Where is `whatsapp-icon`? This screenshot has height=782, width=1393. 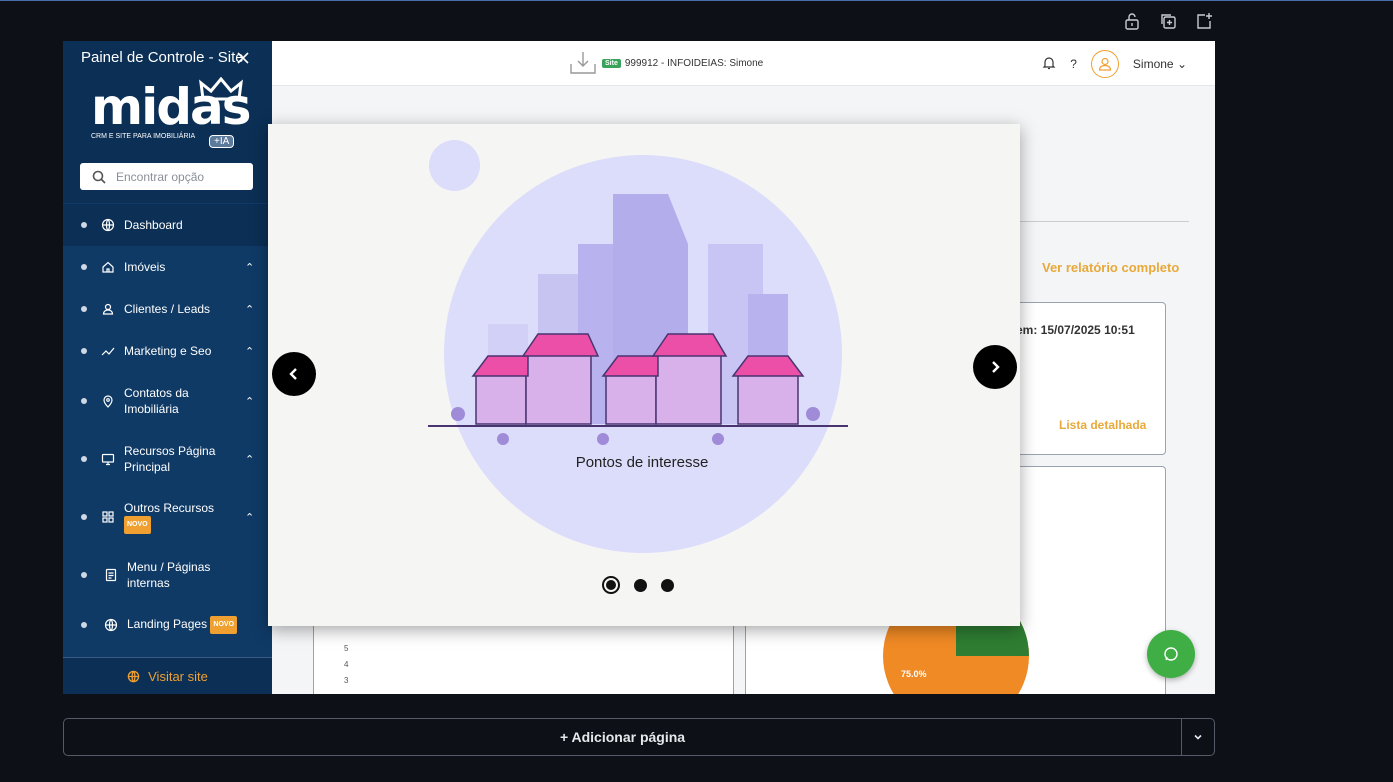
whatsapp-icon is located at coordinates (1171, 654).